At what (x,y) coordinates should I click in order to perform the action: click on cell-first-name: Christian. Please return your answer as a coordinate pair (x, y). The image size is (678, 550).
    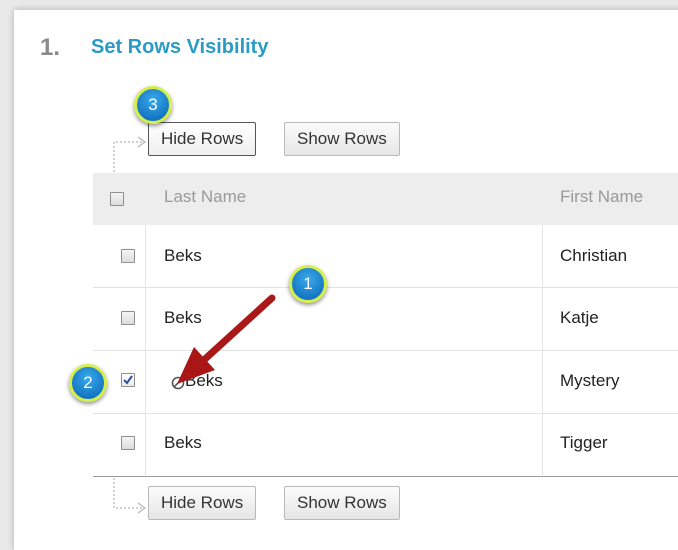
    Looking at the image, I should click on (594, 255).